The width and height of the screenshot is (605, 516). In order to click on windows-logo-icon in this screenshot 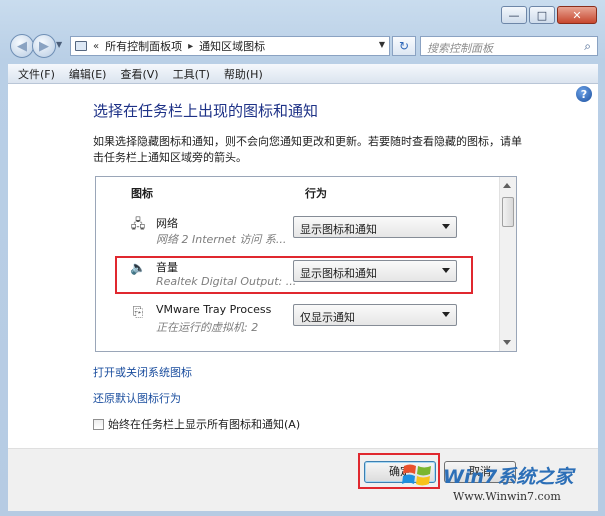, I will do `click(416, 475)`.